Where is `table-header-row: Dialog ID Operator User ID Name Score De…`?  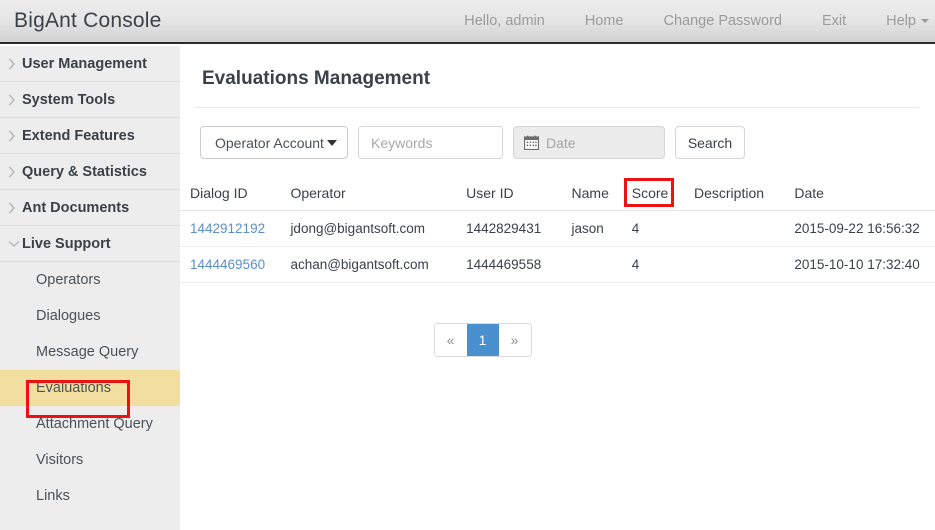 table-header-row: Dialog ID Operator User ID Name Score De… is located at coordinates (557, 194).